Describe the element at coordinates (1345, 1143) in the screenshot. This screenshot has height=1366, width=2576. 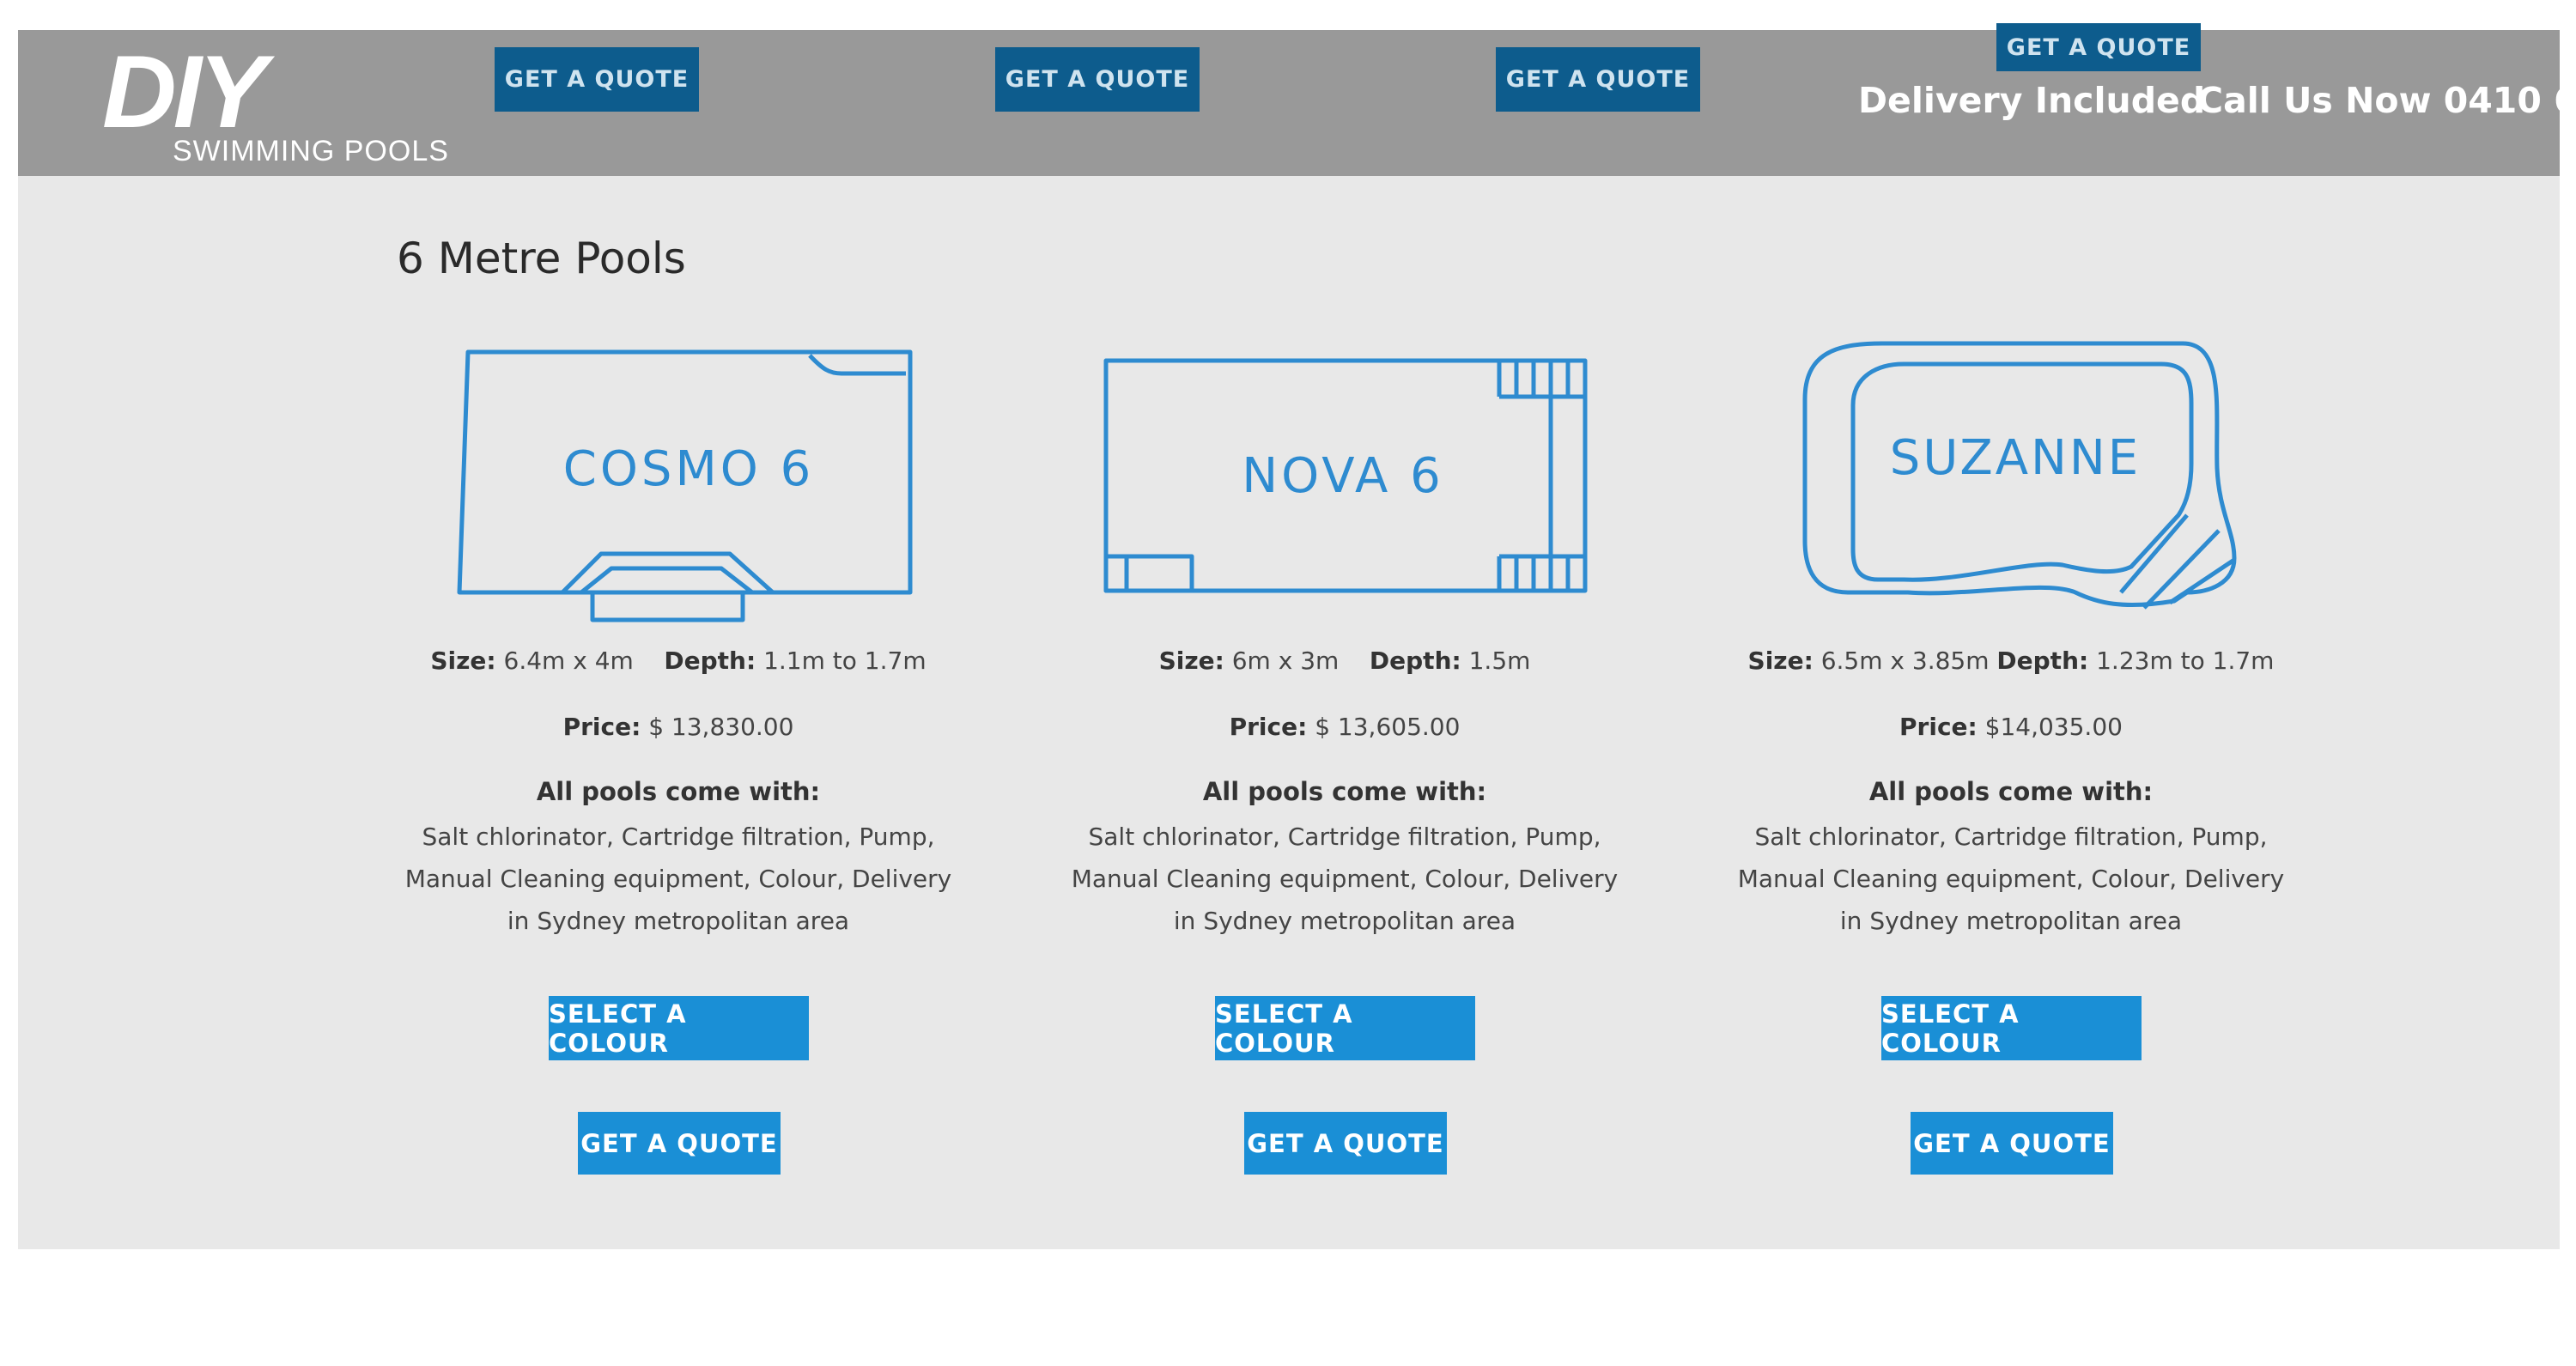
I see `get-quote-button-nova: GET A QUOTE` at that location.